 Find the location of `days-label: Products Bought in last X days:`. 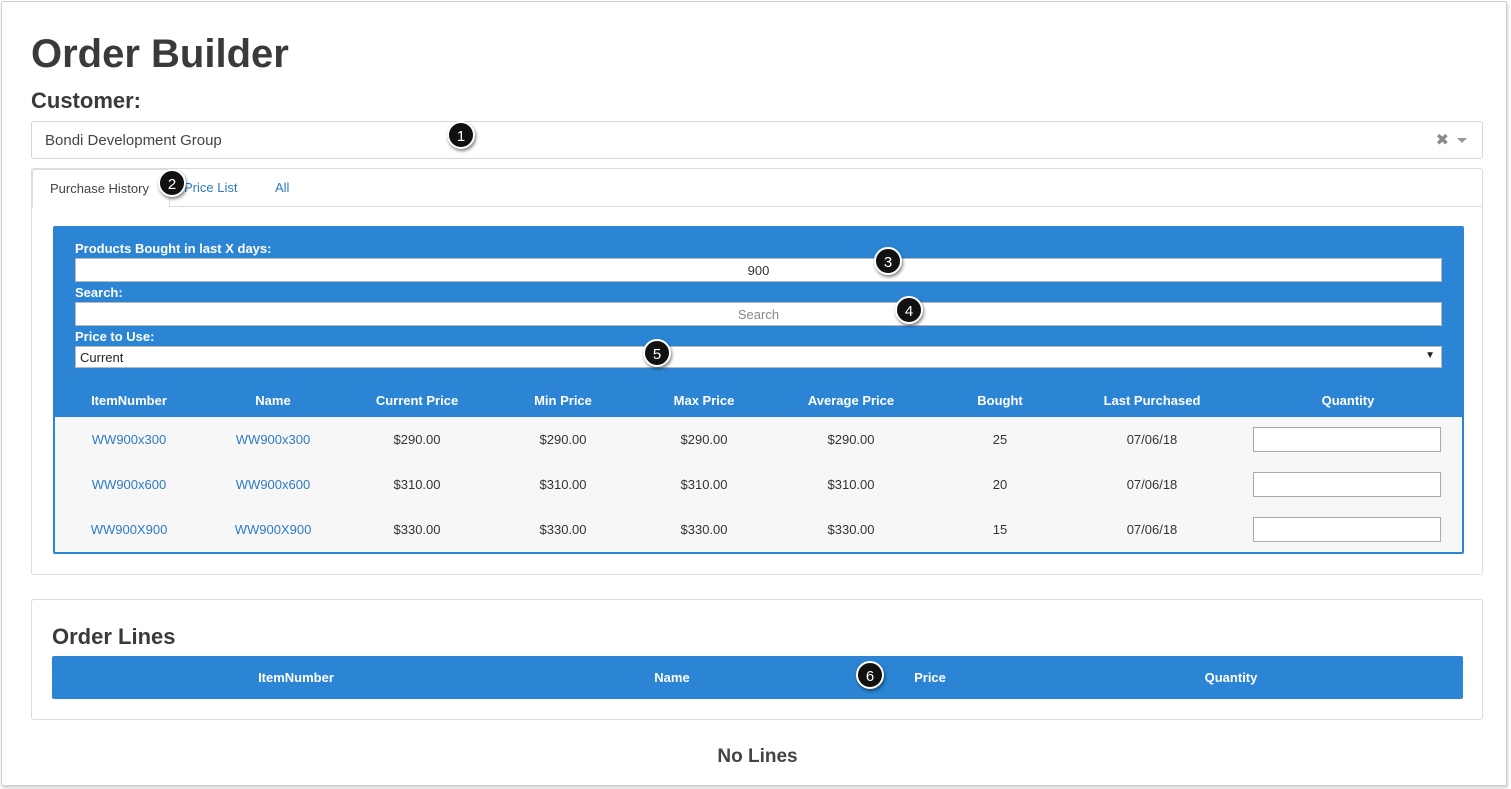

days-label: Products Bought in last X days: is located at coordinates (173, 248).